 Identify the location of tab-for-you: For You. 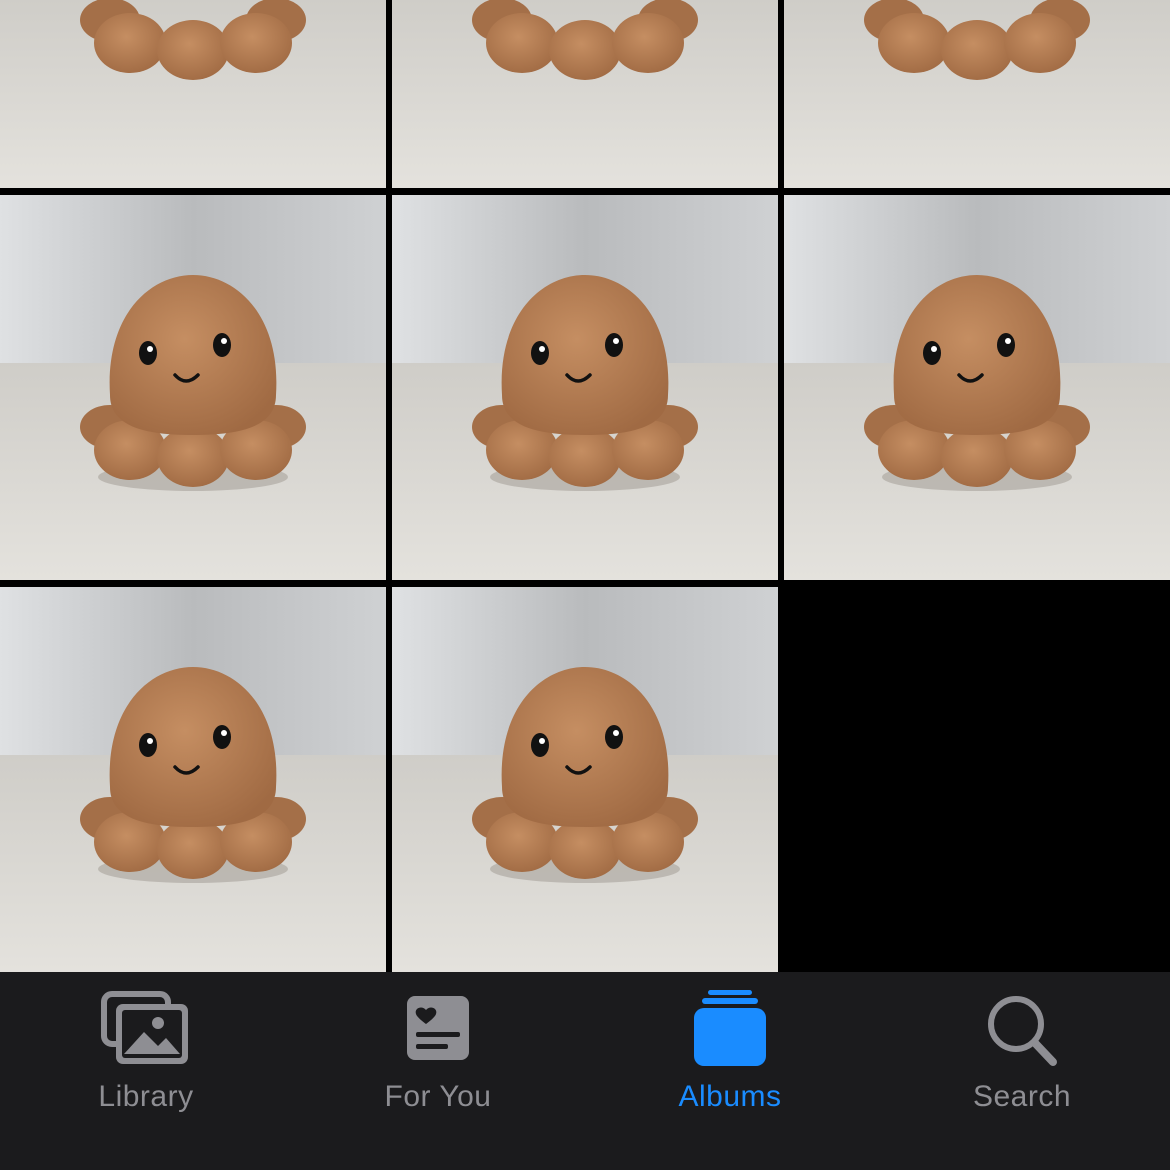
(438, 1071).